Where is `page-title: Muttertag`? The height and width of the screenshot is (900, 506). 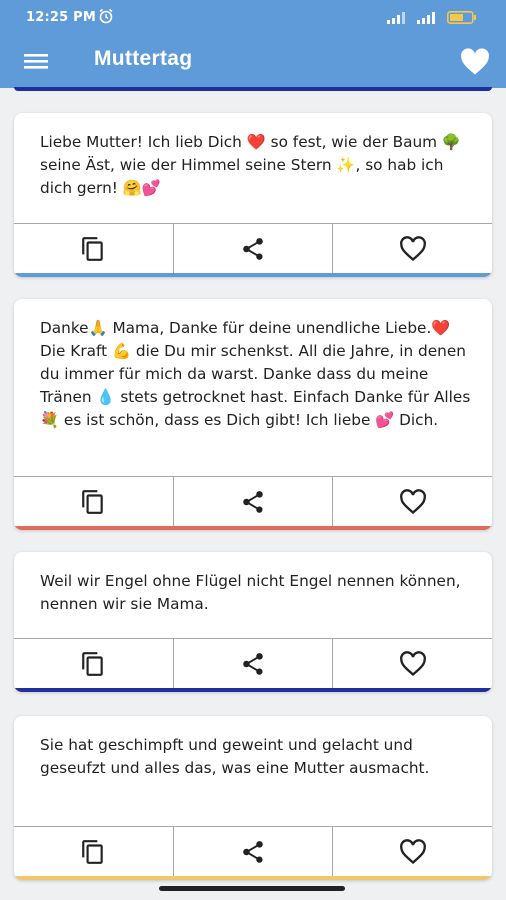
page-title: Muttertag is located at coordinates (143, 58).